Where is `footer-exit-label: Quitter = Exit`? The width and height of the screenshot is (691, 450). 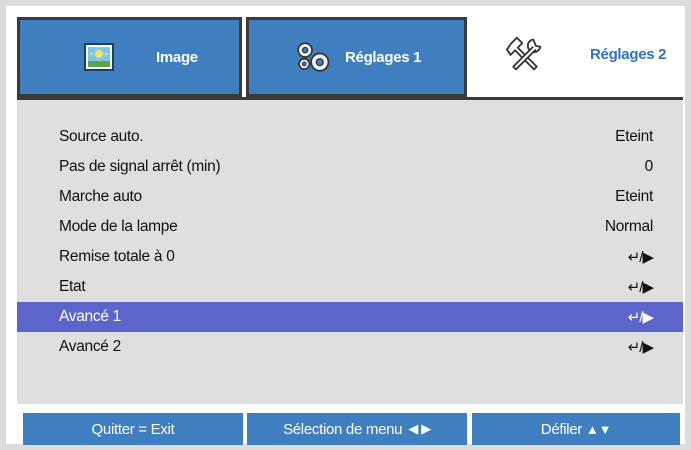
footer-exit-label: Quitter = Exit is located at coordinates (133, 429).